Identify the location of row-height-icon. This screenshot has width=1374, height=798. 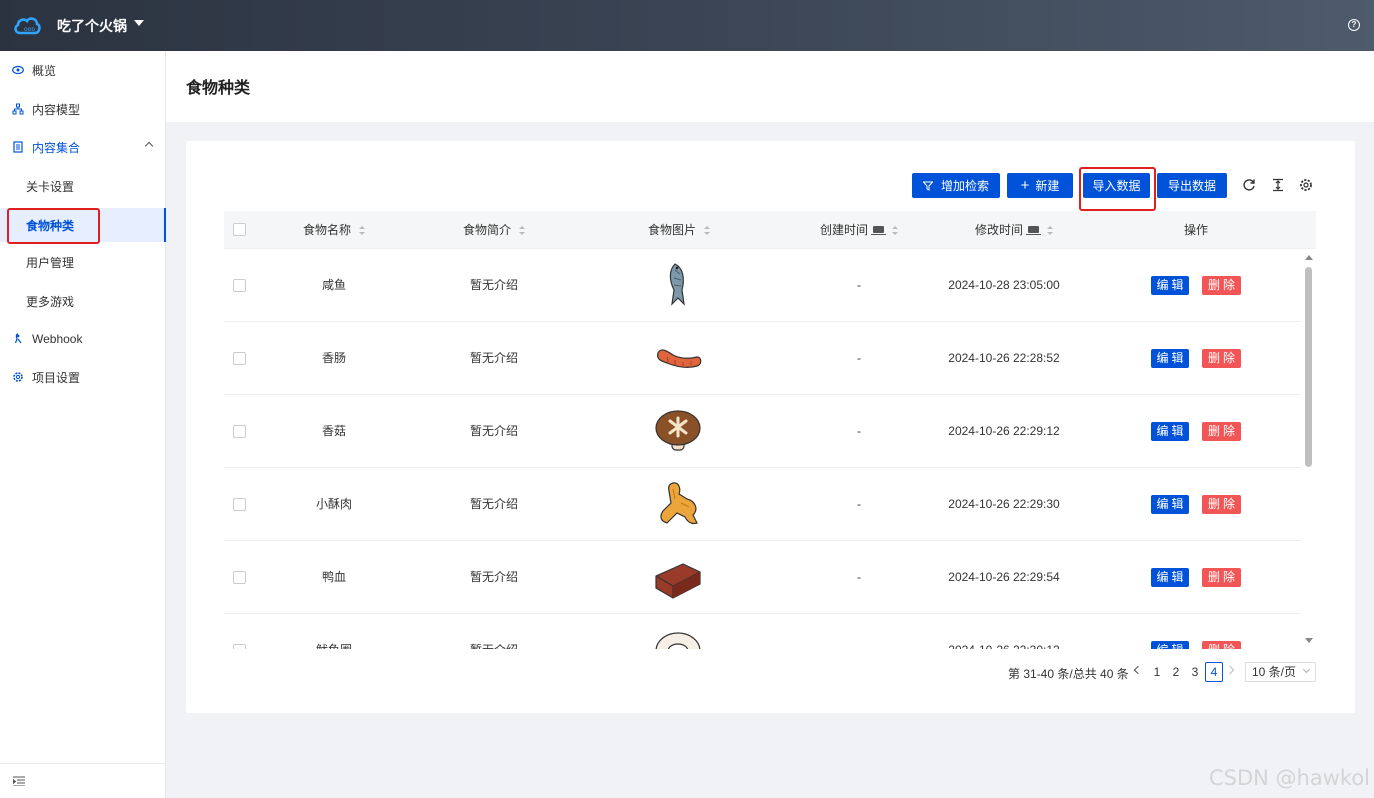
(1278, 185).